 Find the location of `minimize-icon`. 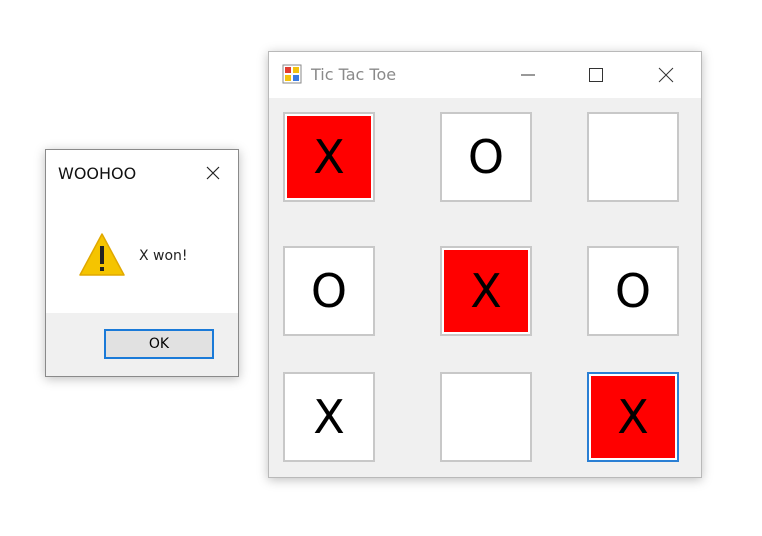

minimize-icon is located at coordinates (528, 75).